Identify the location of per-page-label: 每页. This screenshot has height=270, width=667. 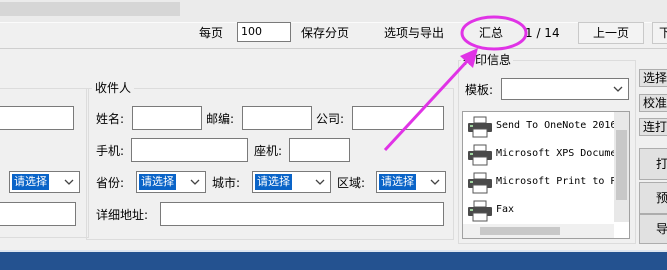
(211, 33).